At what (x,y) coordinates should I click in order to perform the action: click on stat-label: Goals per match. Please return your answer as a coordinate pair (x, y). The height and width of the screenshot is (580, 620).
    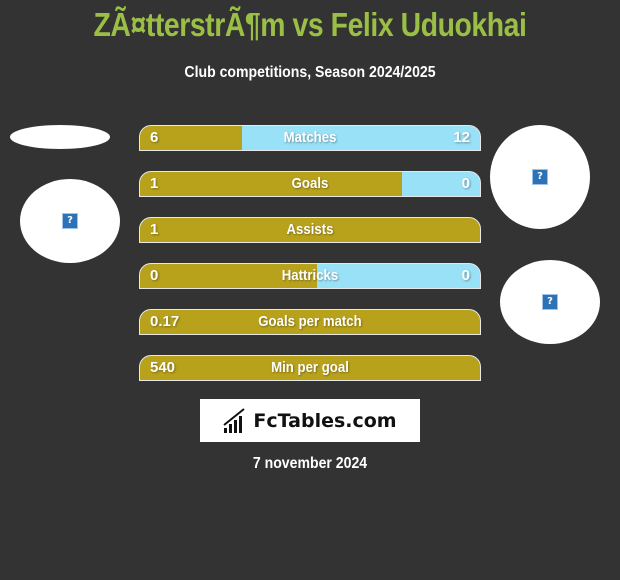
    Looking at the image, I should click on (310, 321).